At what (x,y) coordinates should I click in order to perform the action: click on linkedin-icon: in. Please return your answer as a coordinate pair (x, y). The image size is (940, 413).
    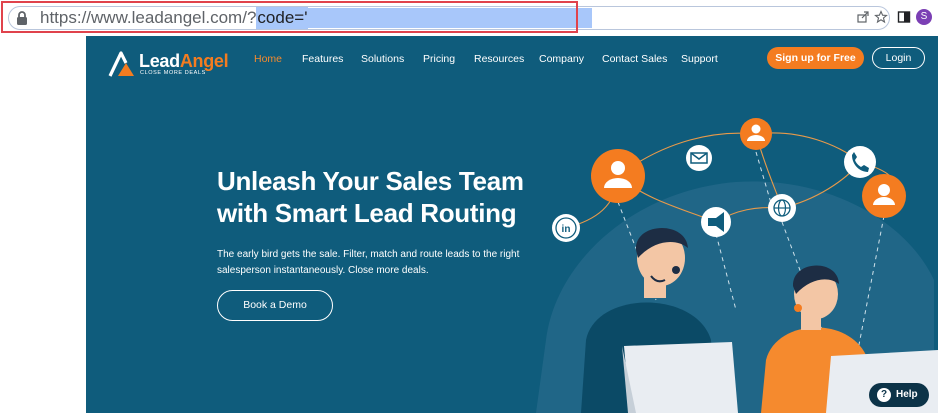
    Looking at the image, I should click on (566, 228).